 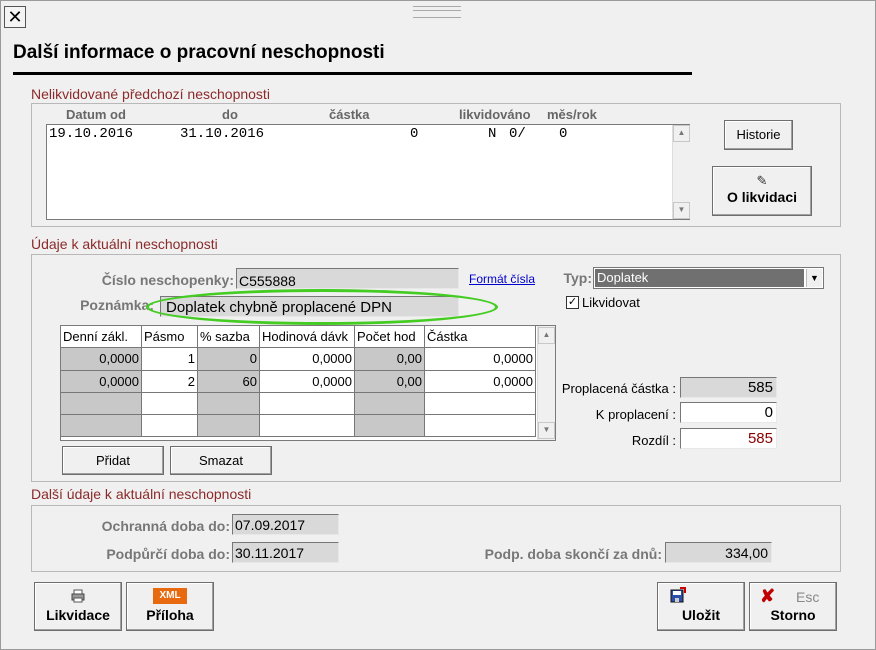 What do you see at coordinates (368, 172) in the screenshot?
I see `prev-list: 19.10.2016 31.10.2016 0 N 0/ 0 ▲ ▼` at bounding box center [368, 172].